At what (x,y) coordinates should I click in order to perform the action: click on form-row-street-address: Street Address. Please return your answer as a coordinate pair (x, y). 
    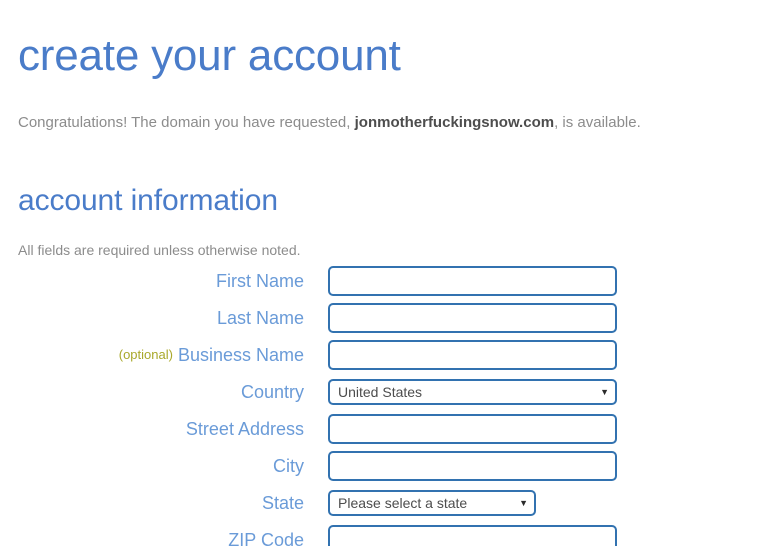
    Looking at the image, I should click on (391, 429).